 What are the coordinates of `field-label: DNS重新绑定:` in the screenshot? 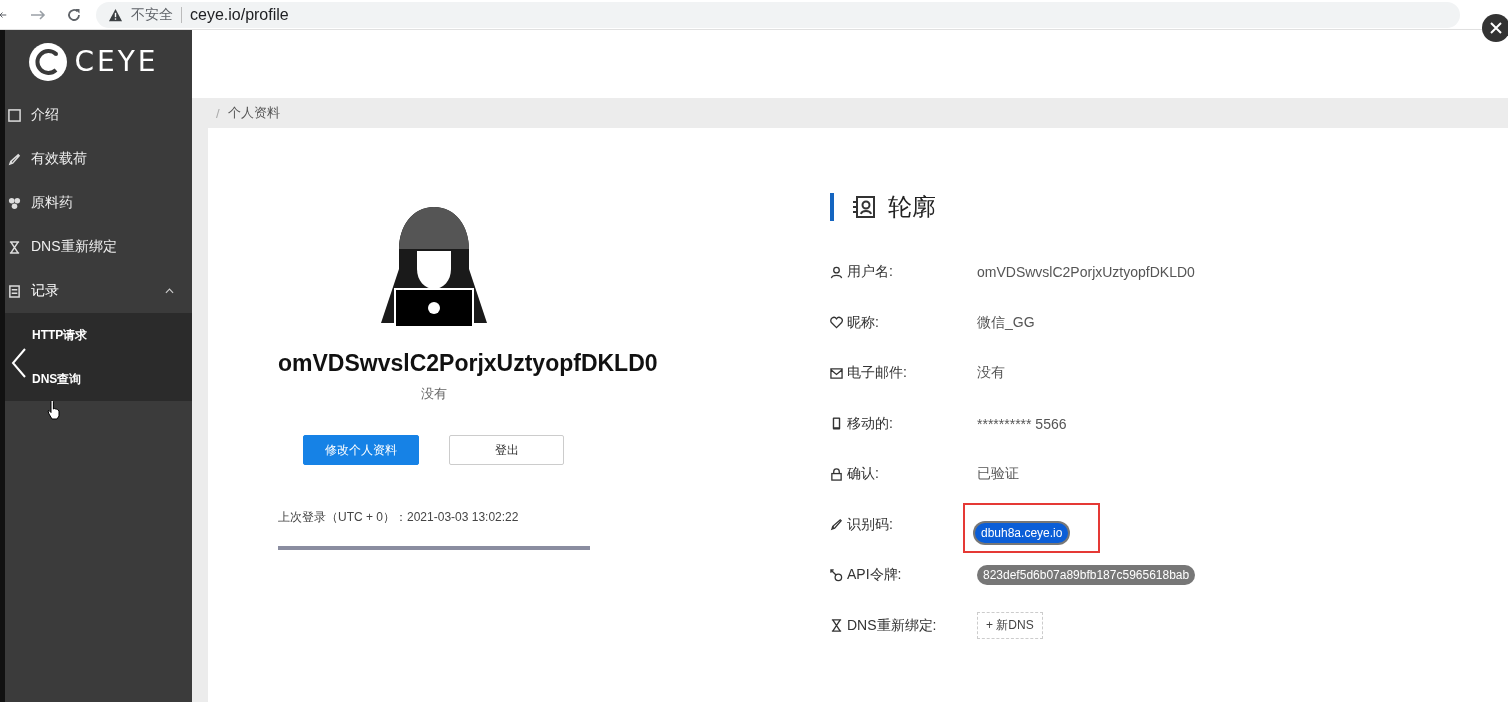 It's located at (892, 625).